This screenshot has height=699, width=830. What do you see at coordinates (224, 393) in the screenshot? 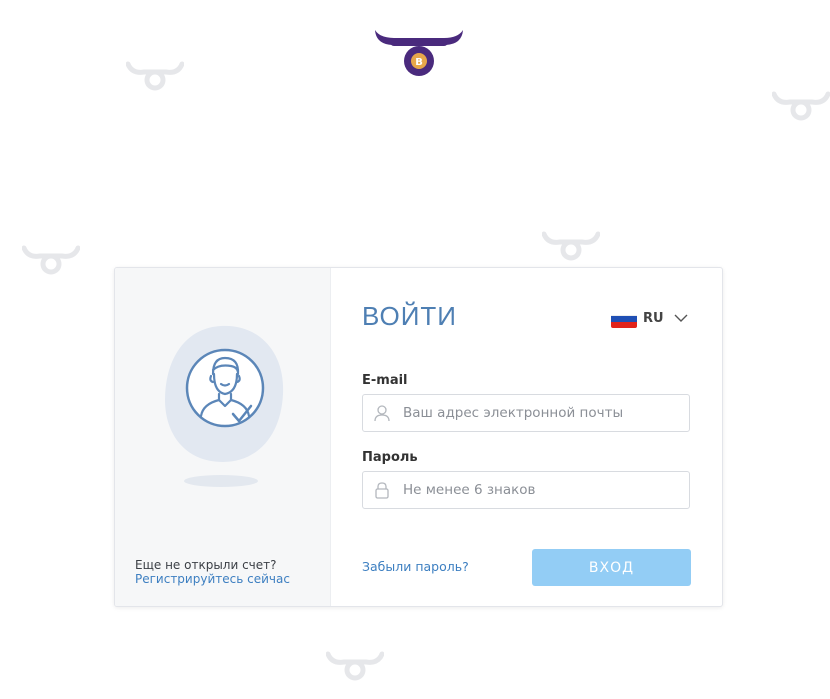
I see `user-avatar-illustration` at bounding box center [224, 393].